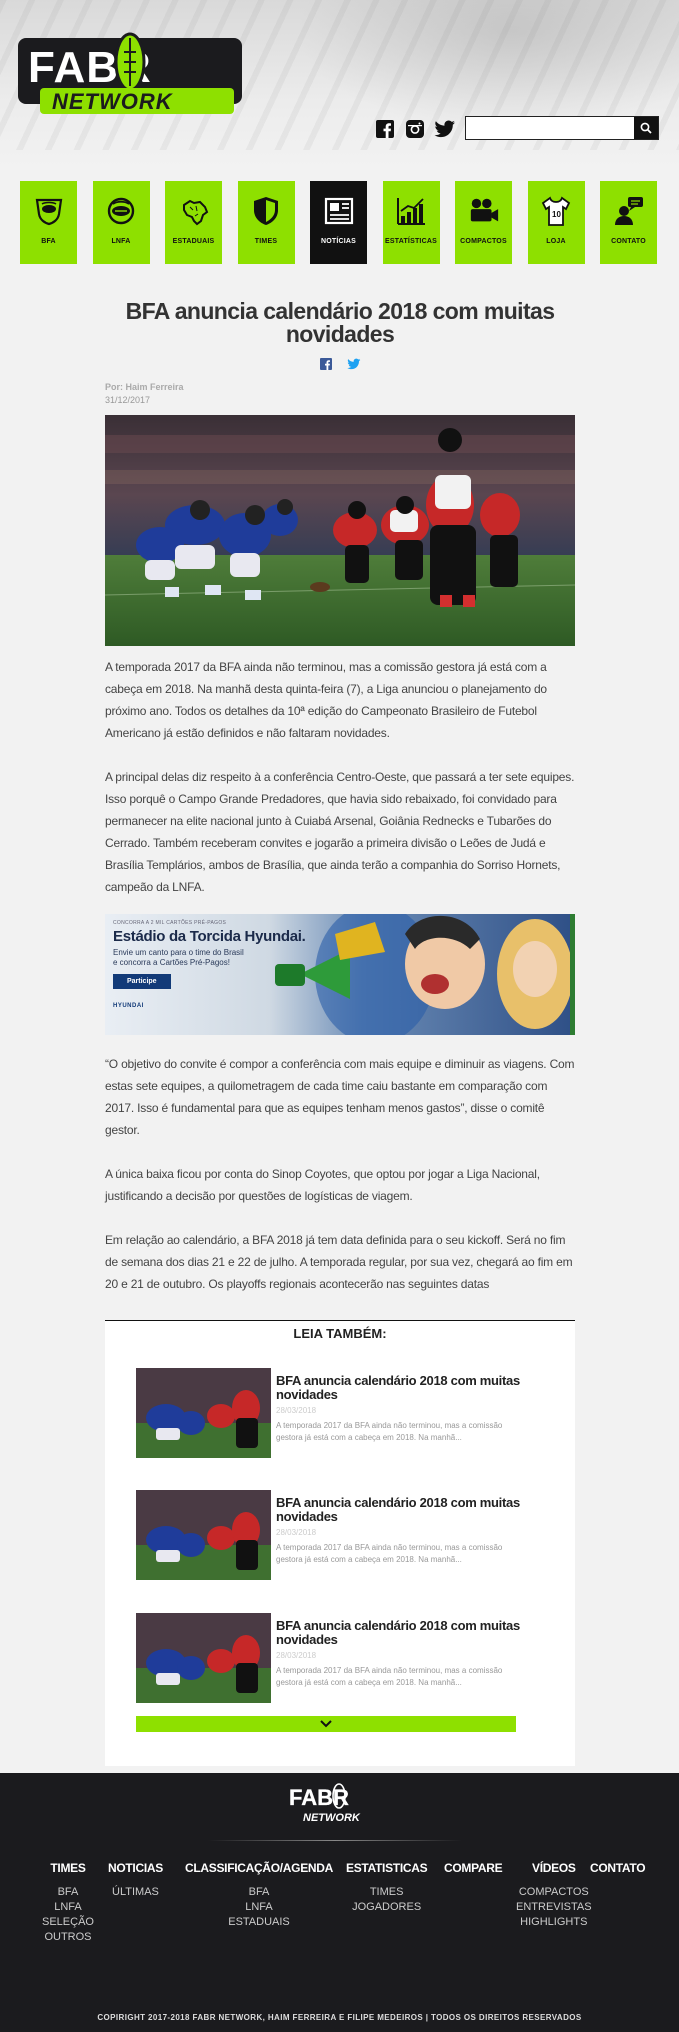  What do you see at coordinates (354, 364) in the screenshot?
I see `twitter-share-icon` at bounding box center [354, 364].